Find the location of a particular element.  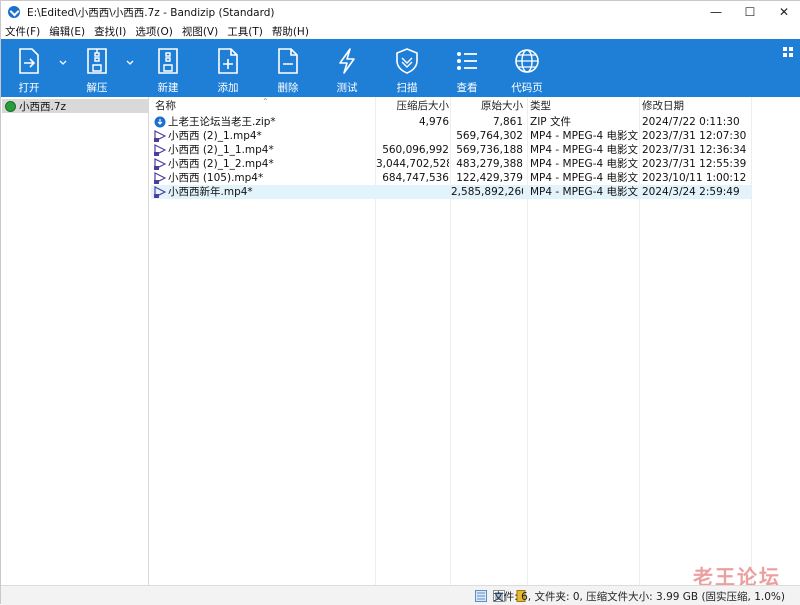

test-button: 测试 is located at coordinates (347, 68).